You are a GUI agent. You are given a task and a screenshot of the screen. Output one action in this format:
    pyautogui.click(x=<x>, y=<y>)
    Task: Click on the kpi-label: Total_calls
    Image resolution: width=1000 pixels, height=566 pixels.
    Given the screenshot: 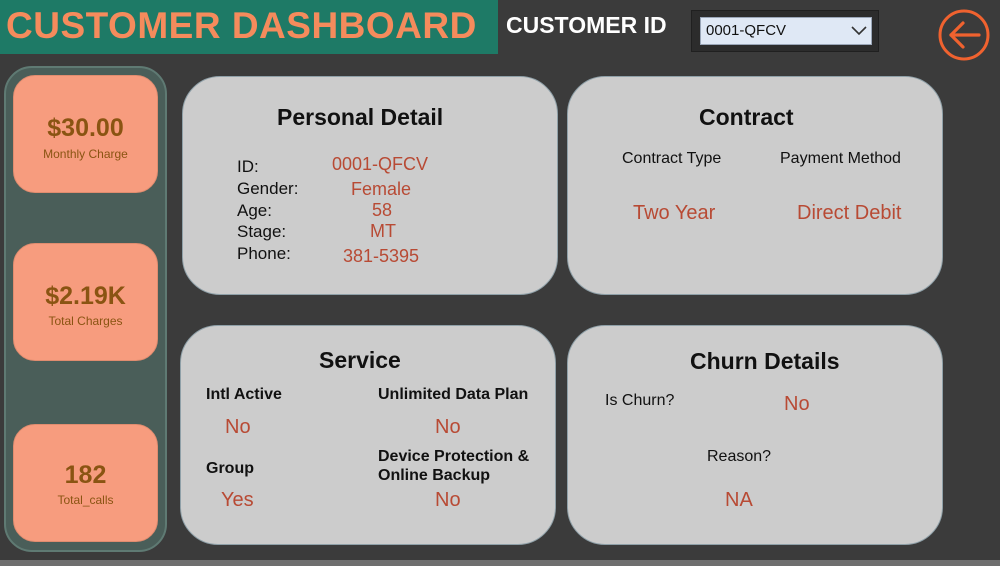 What is the action you would take?
    pyautogui.click(x=85, y=500)
    